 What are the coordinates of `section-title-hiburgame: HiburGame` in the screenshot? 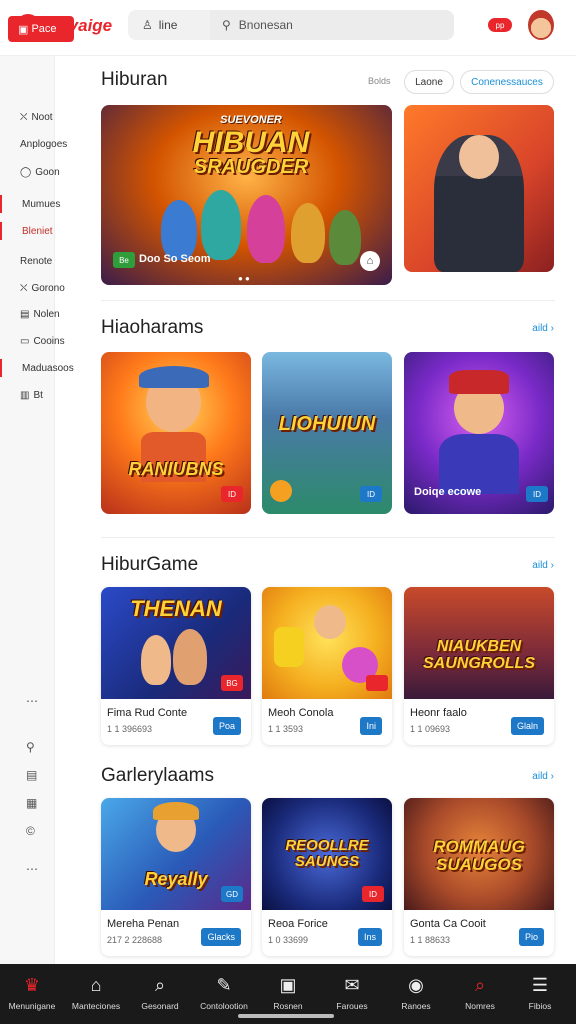 It's located at (150, 564).